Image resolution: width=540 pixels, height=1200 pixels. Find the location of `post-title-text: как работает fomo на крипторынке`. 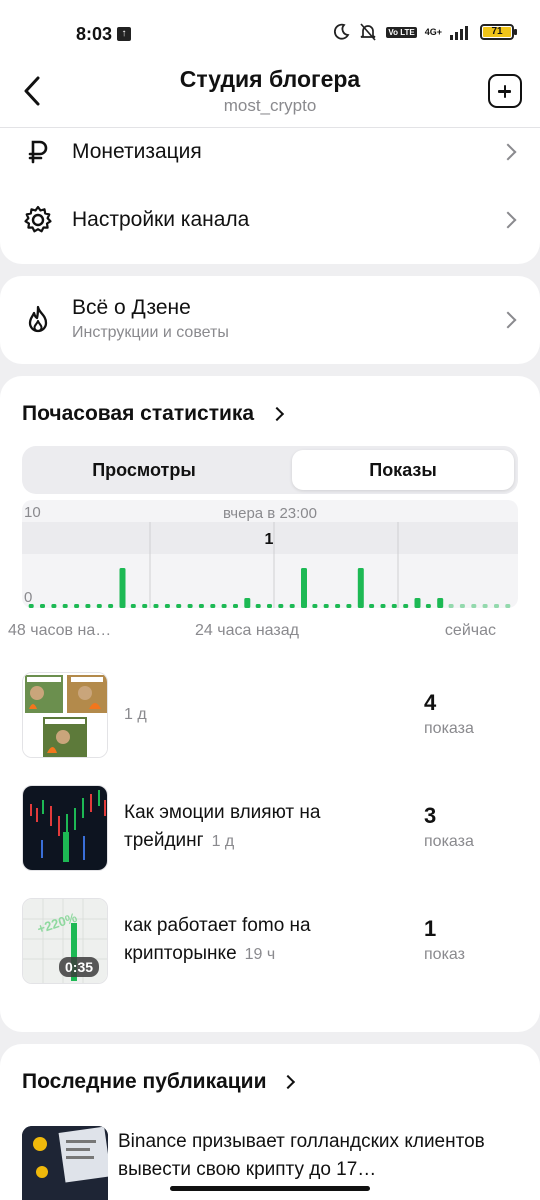

post-title-text: как работает fomo на крипторынке is located at coordinates (217, 939).